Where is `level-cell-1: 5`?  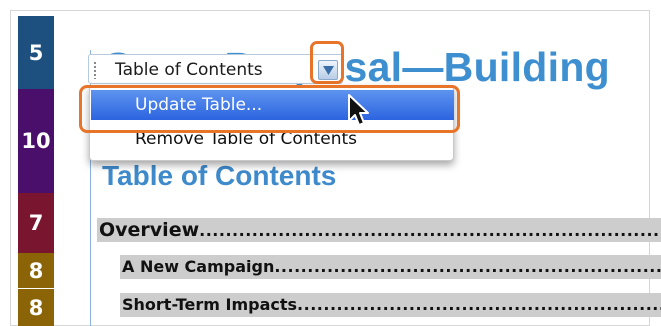
level-cell-1: 5 is located at coordinates (36, 52).